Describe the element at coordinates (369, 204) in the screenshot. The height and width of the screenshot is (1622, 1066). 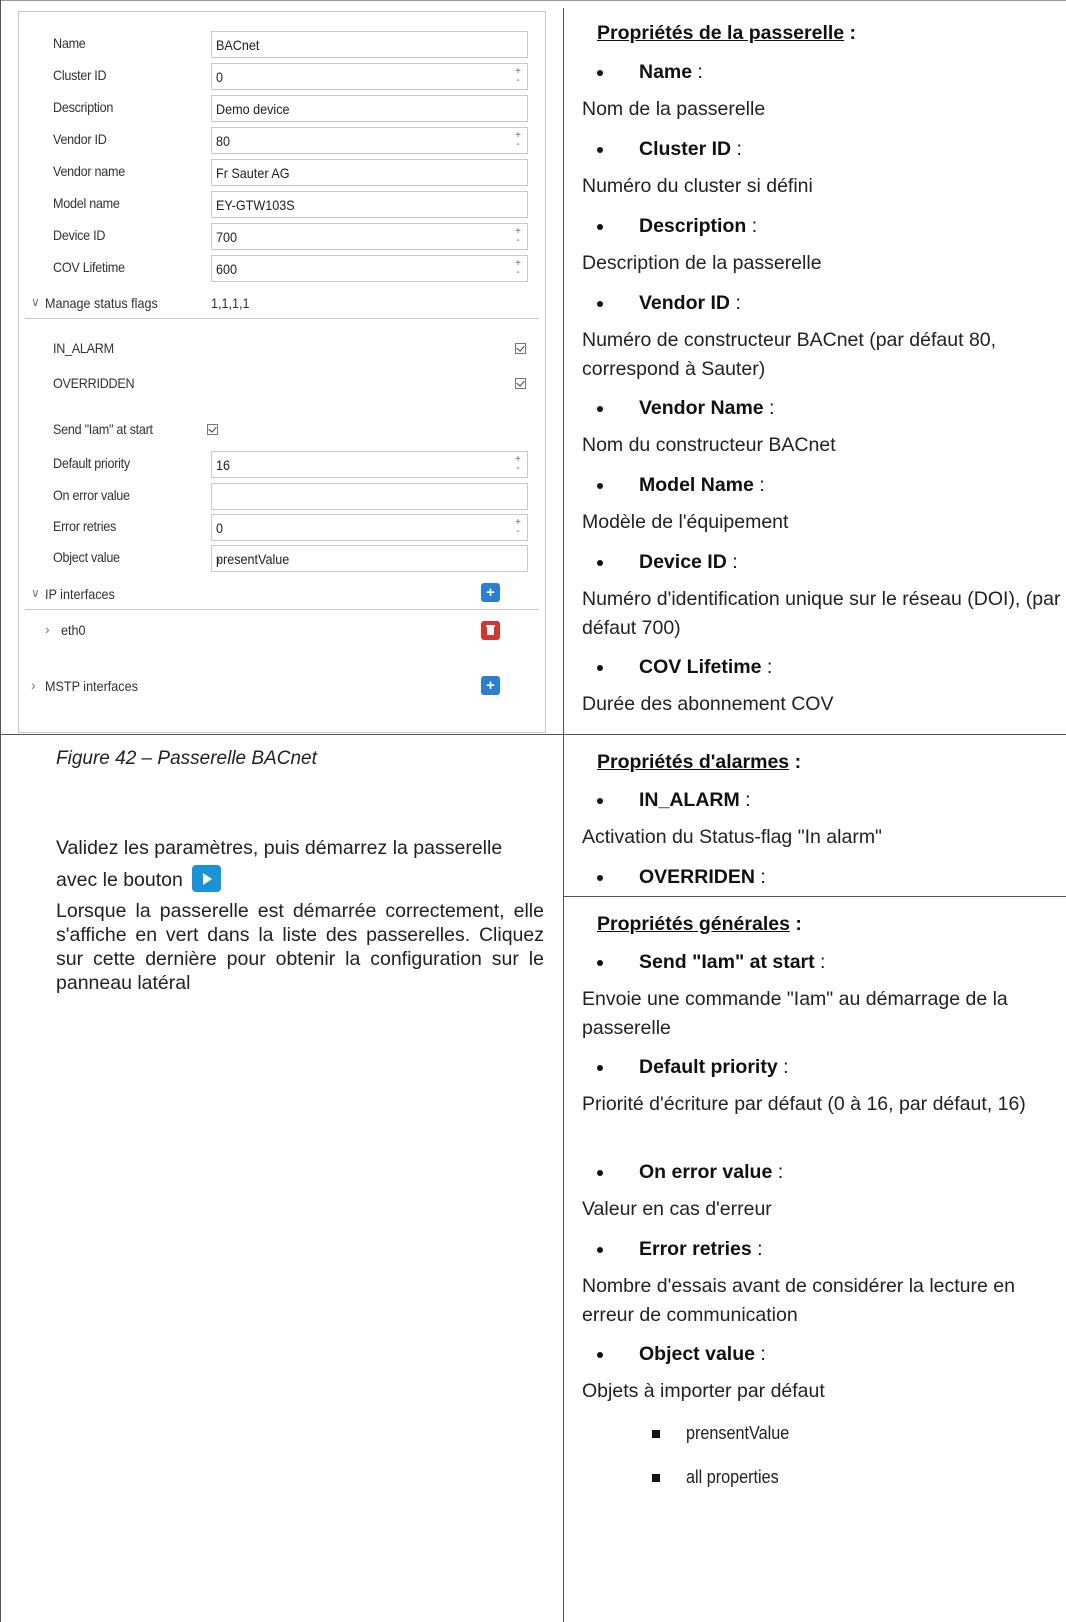
I see `model-name-input: EY-GTW103S` at that location.